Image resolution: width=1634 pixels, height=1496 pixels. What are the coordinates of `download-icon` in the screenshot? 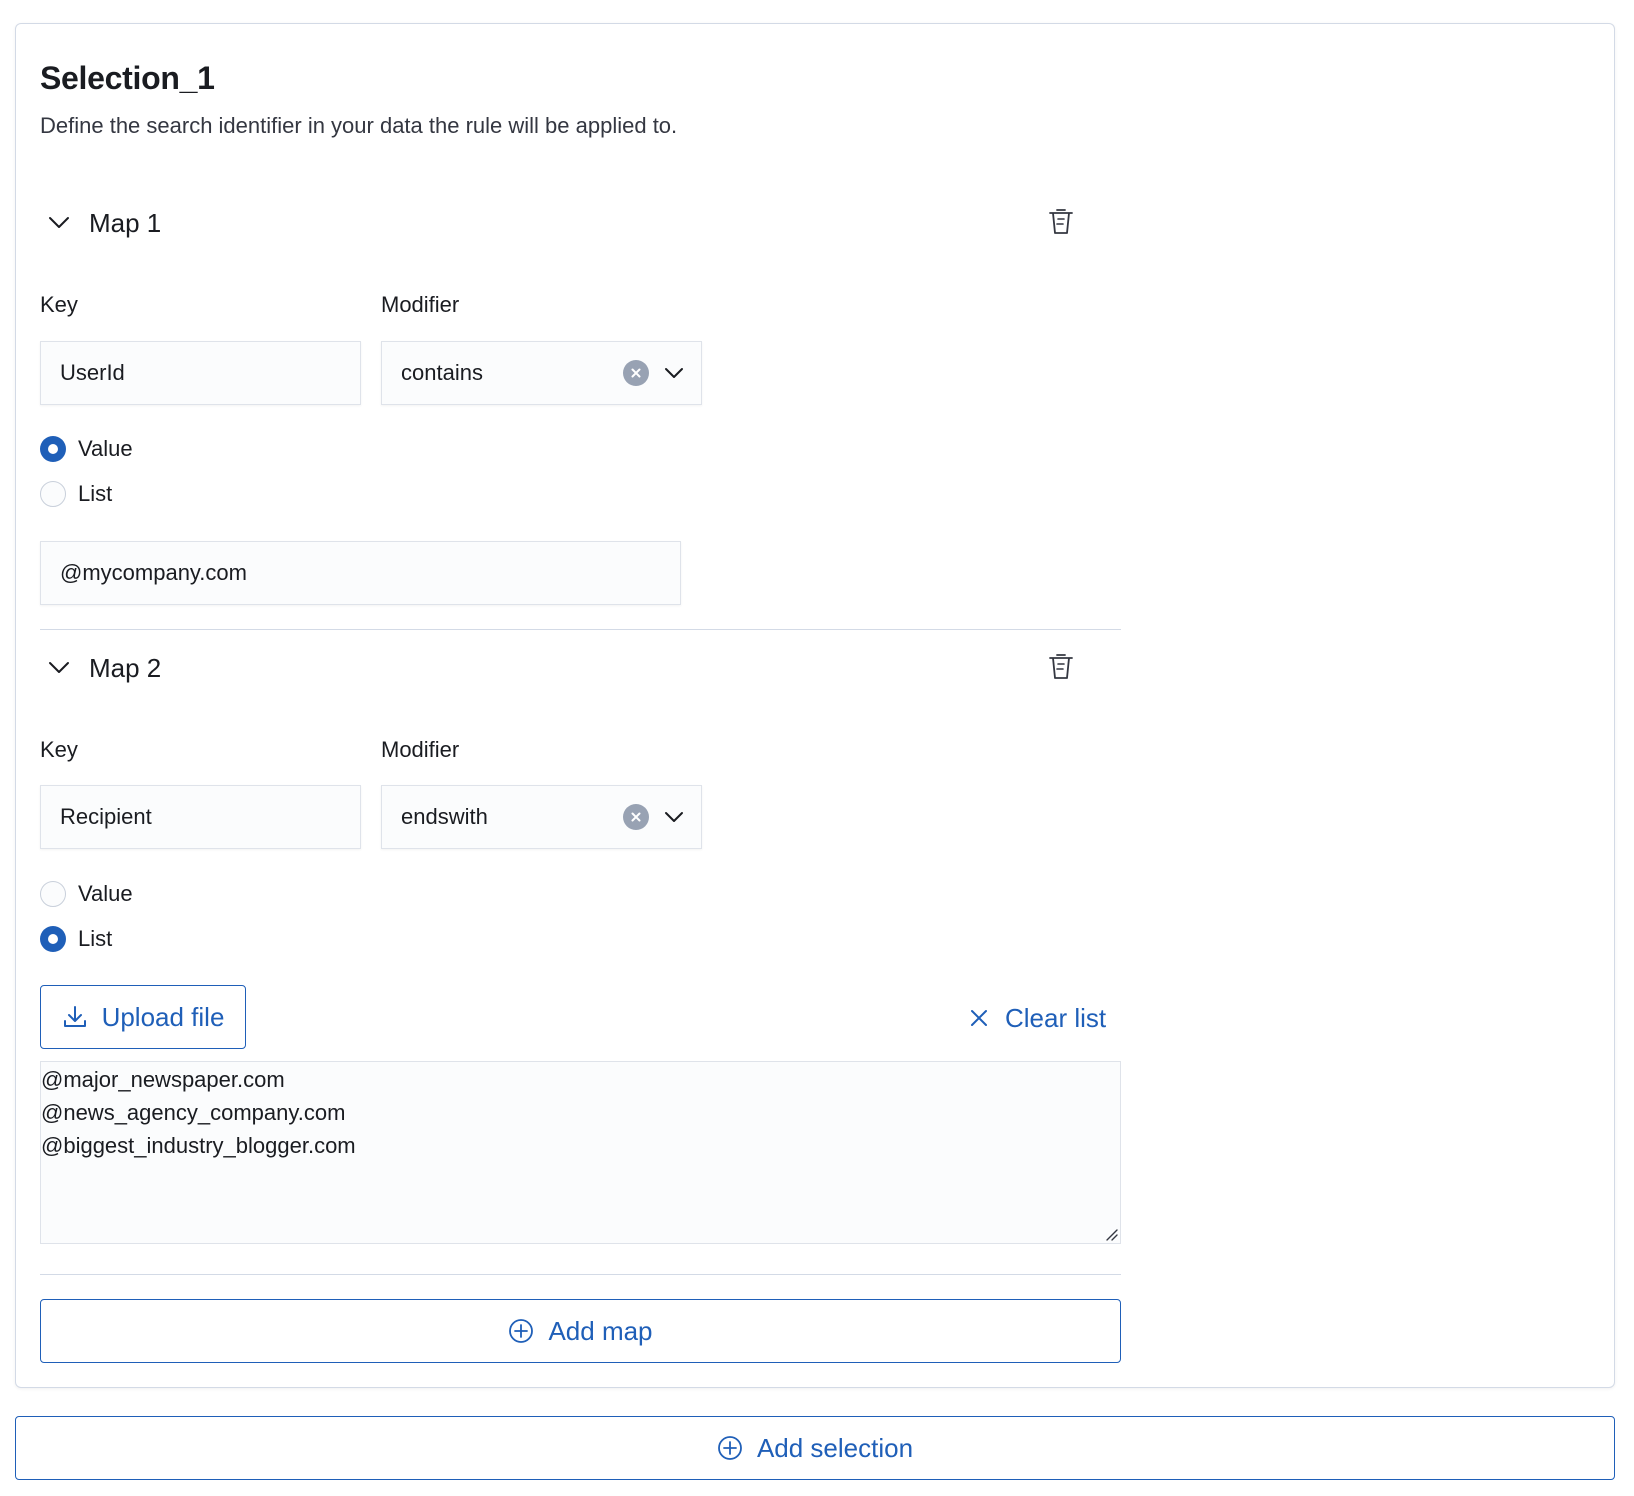 It's located at (74, 1016).